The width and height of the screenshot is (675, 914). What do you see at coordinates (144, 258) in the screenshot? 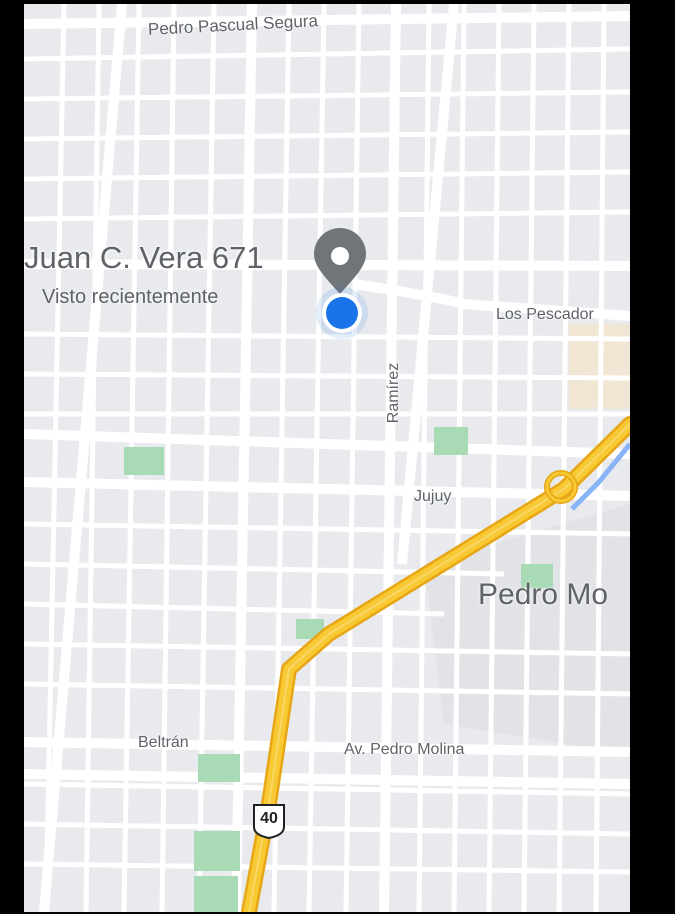
I see `place-title: Juan C. Vera 671` at bounding box center [144, 258].